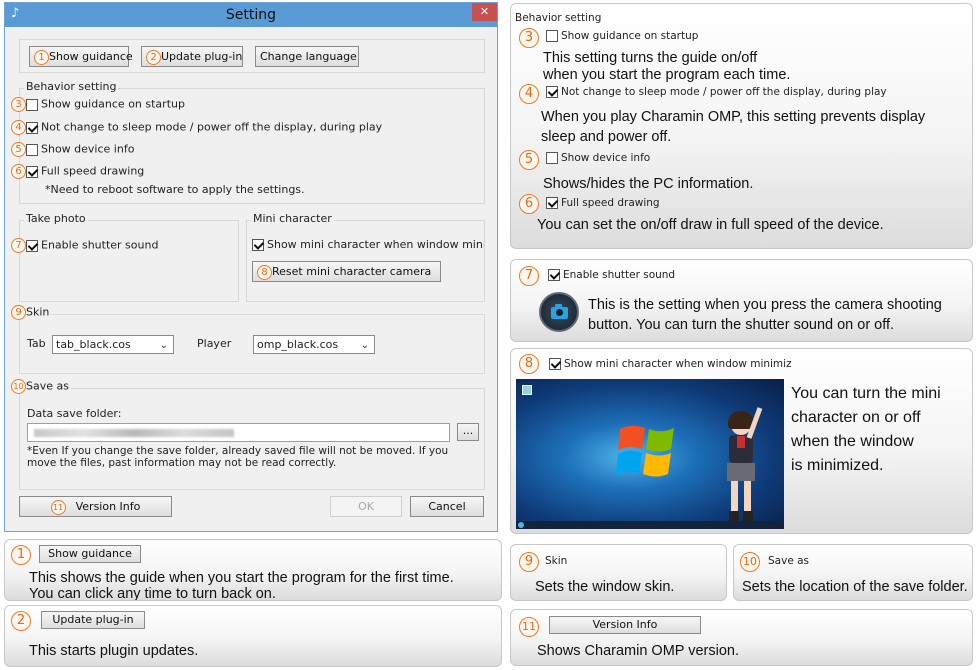 This screenshot has height=670, width=980. I want to click on explain-saveas-label: Save as, so click(789, 561).